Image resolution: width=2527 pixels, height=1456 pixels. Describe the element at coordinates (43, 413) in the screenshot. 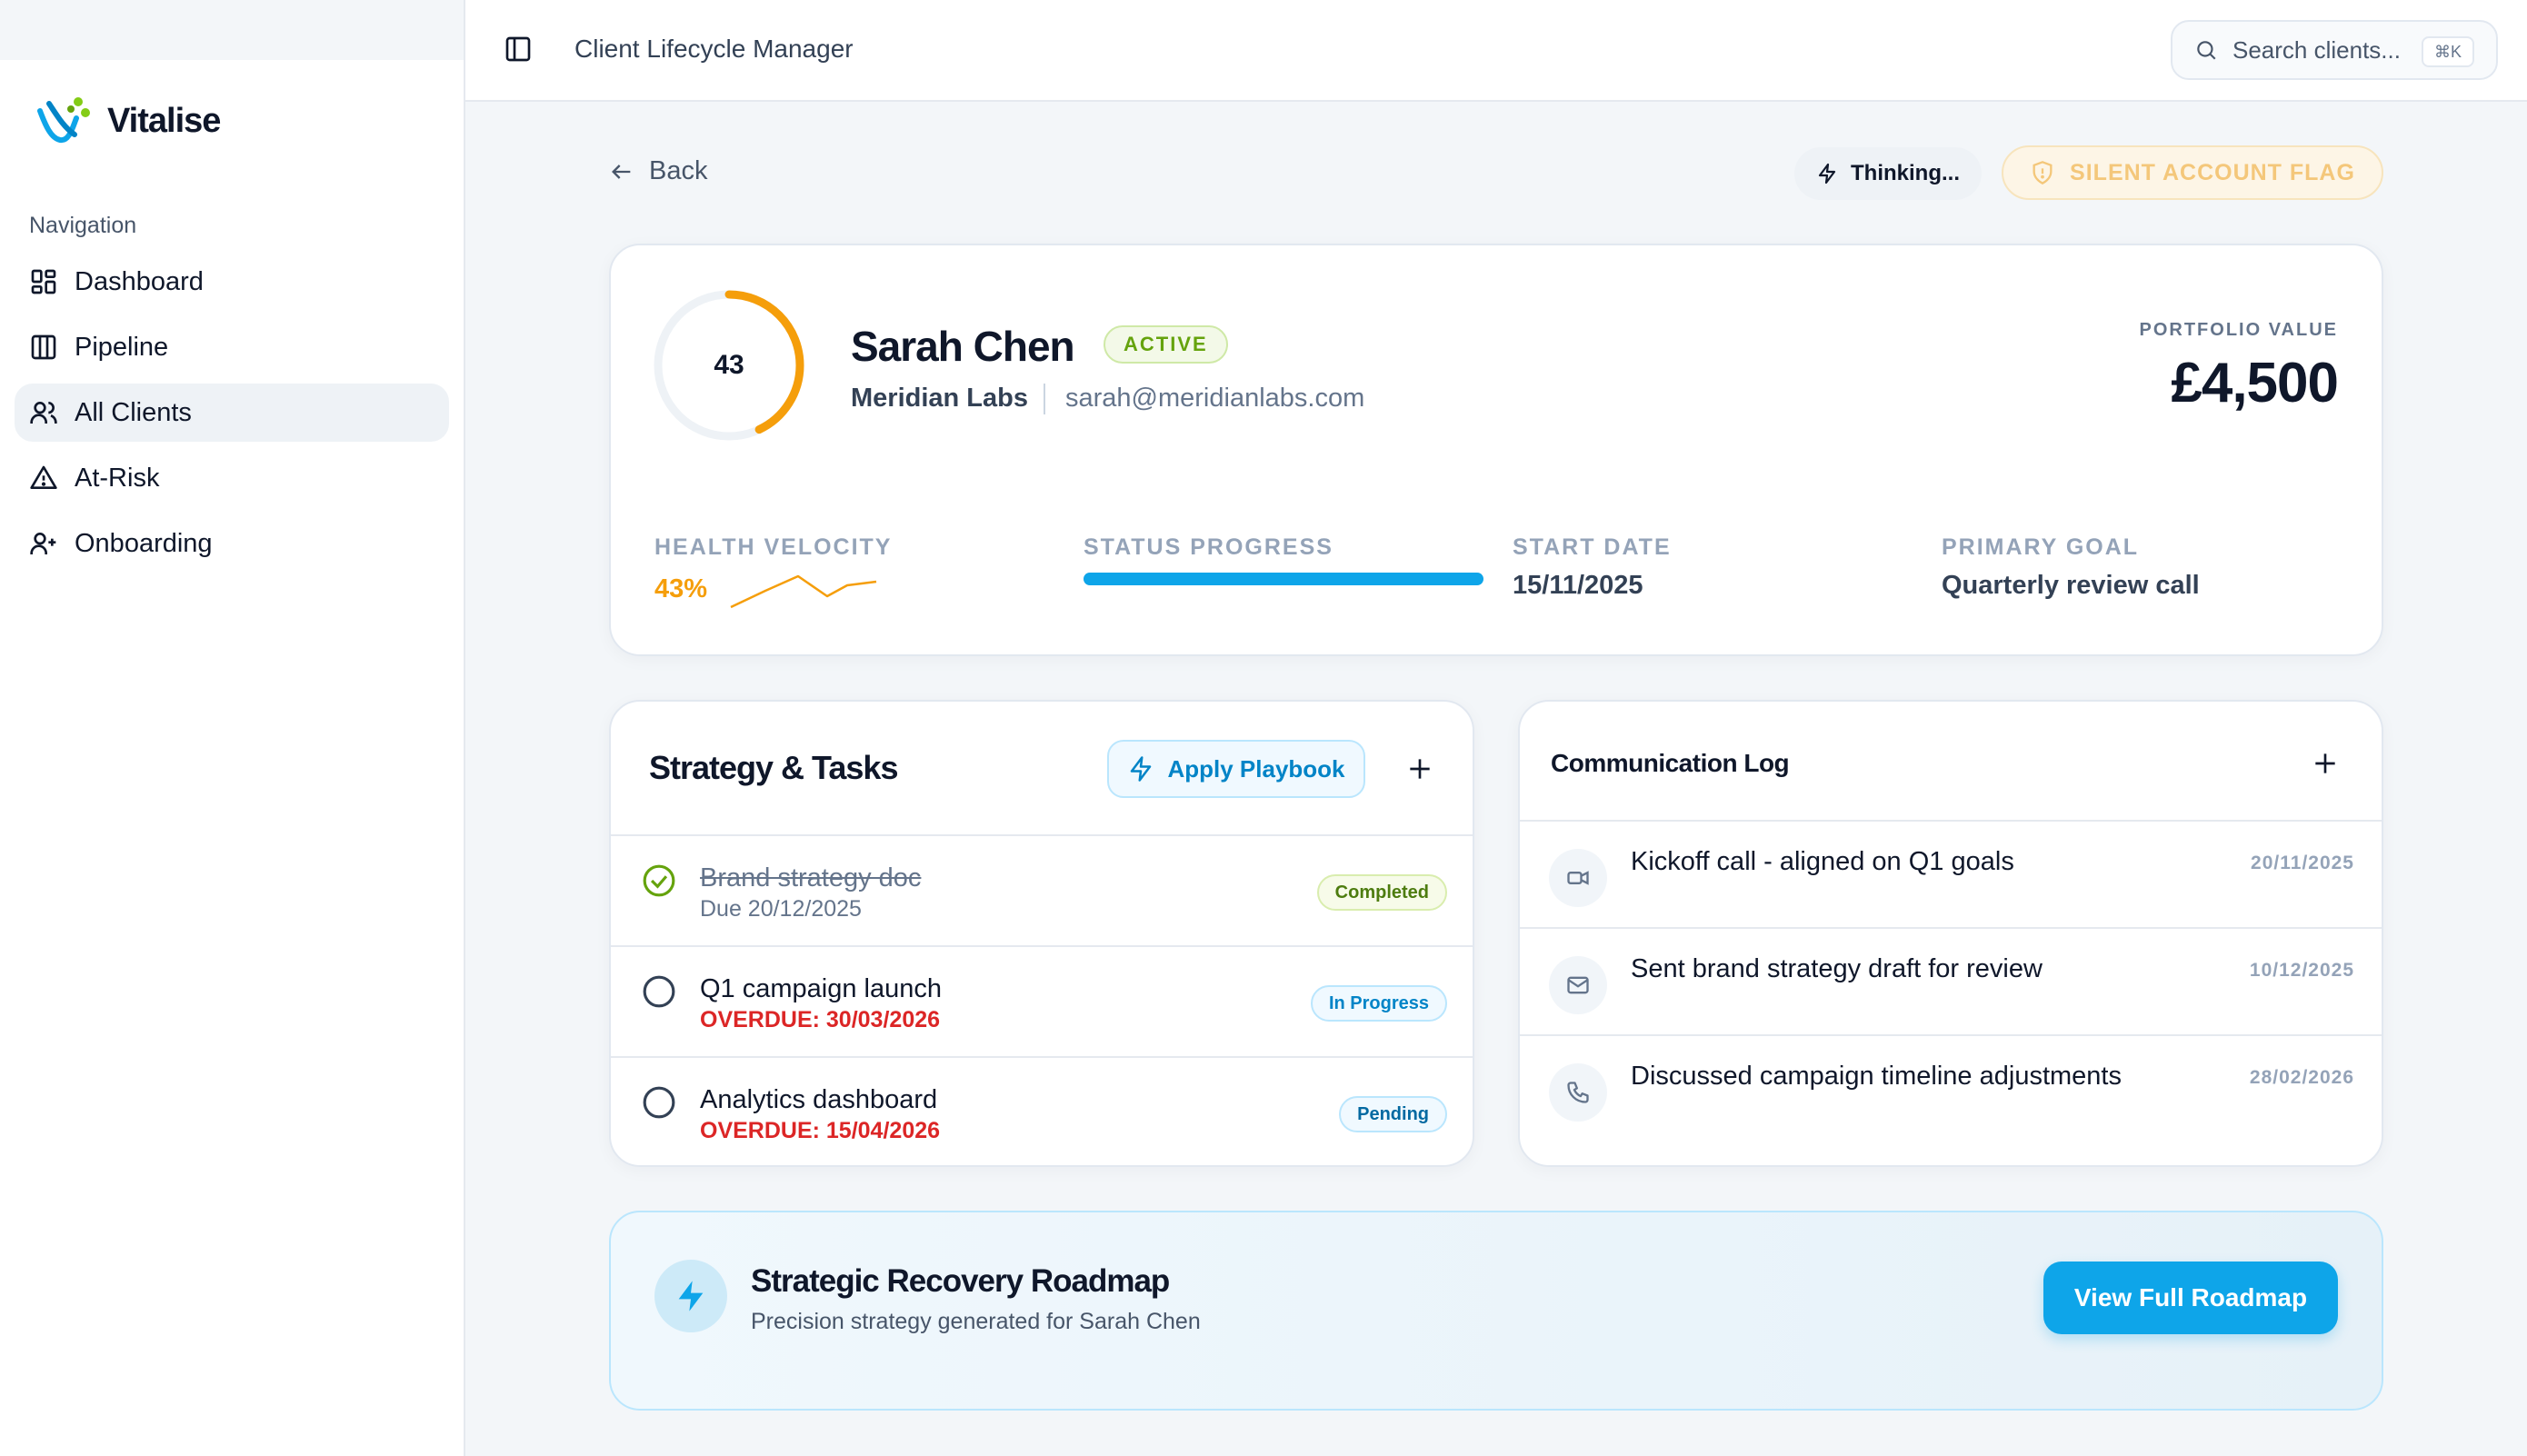

I see `users-icon` at that location.